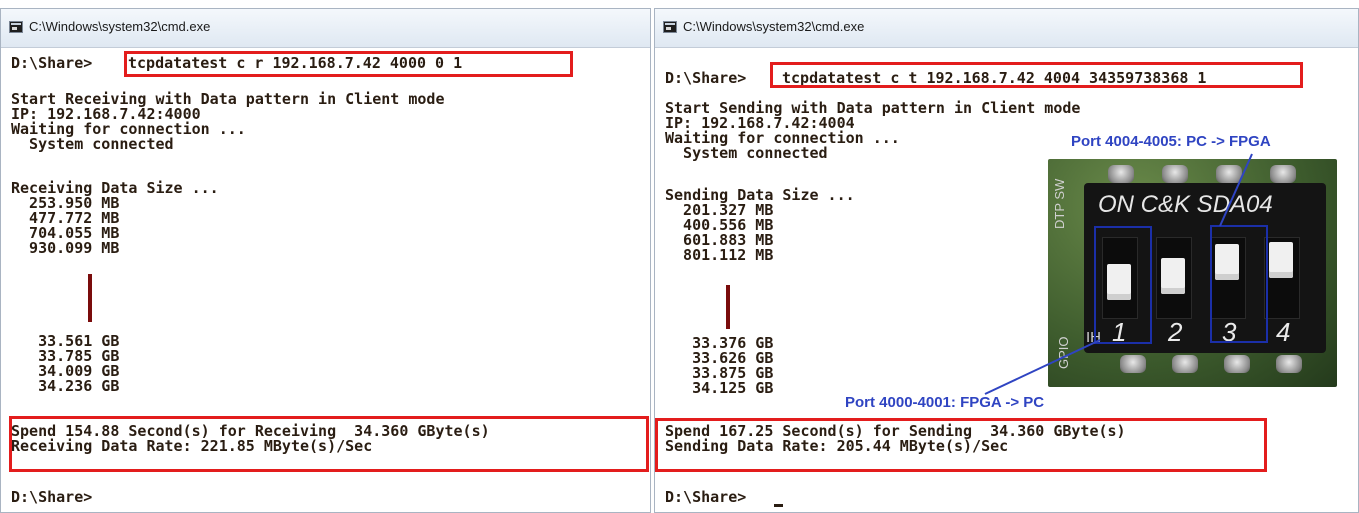  I want to click on left-final-prompt: D:\Share>, so click(52, 497).